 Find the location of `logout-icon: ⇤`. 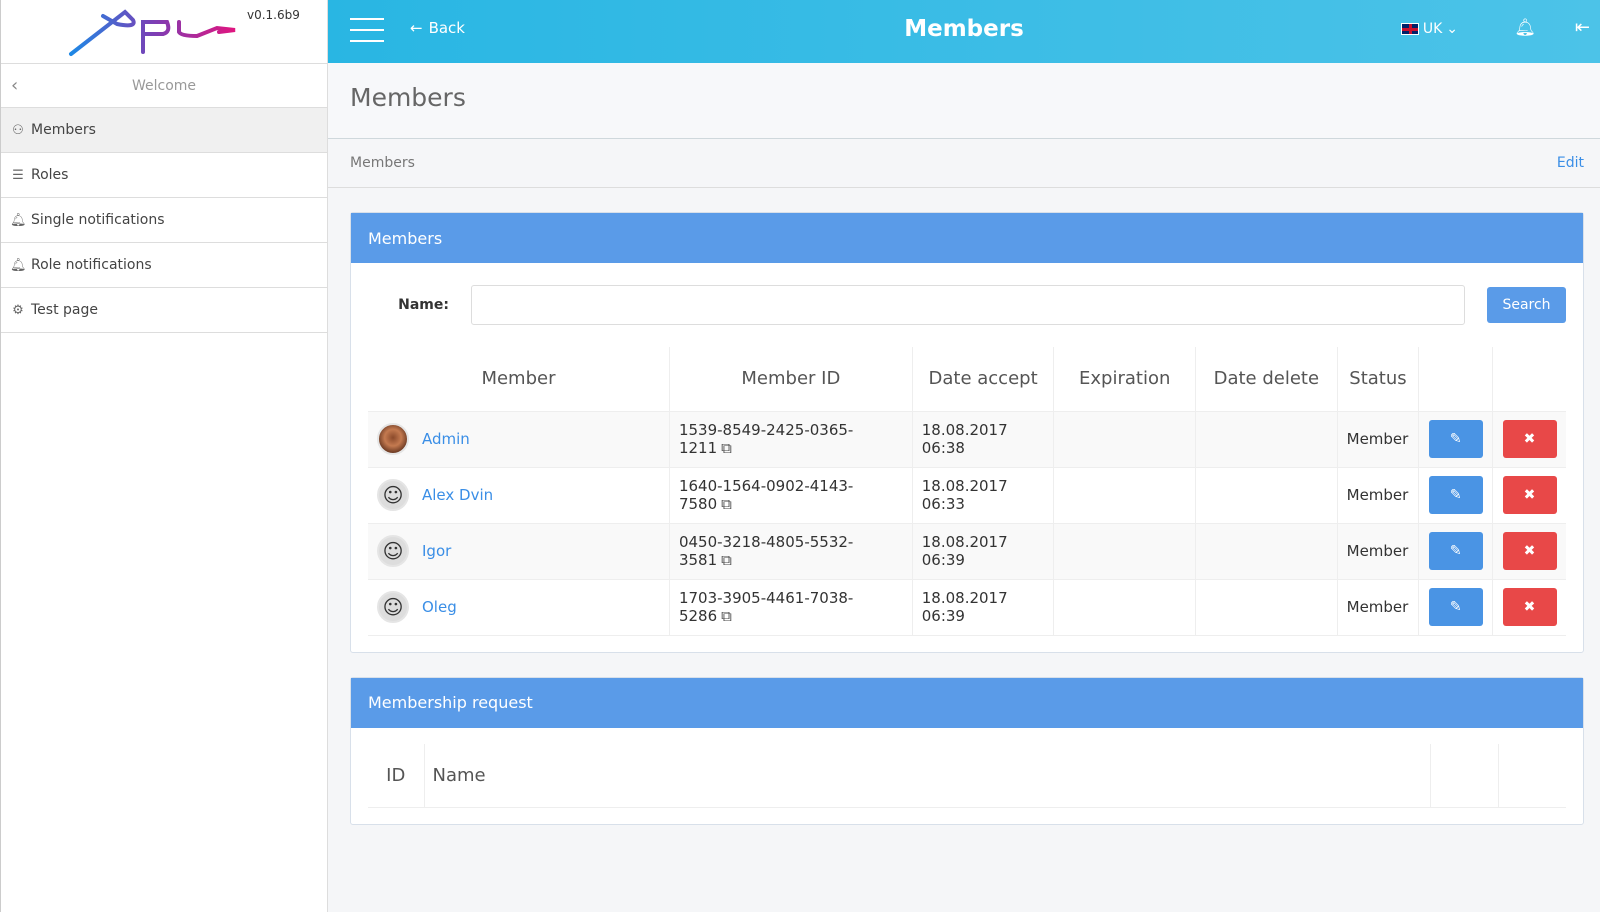

logout-icon: ⇤ is located at coordinates (1582, 27).